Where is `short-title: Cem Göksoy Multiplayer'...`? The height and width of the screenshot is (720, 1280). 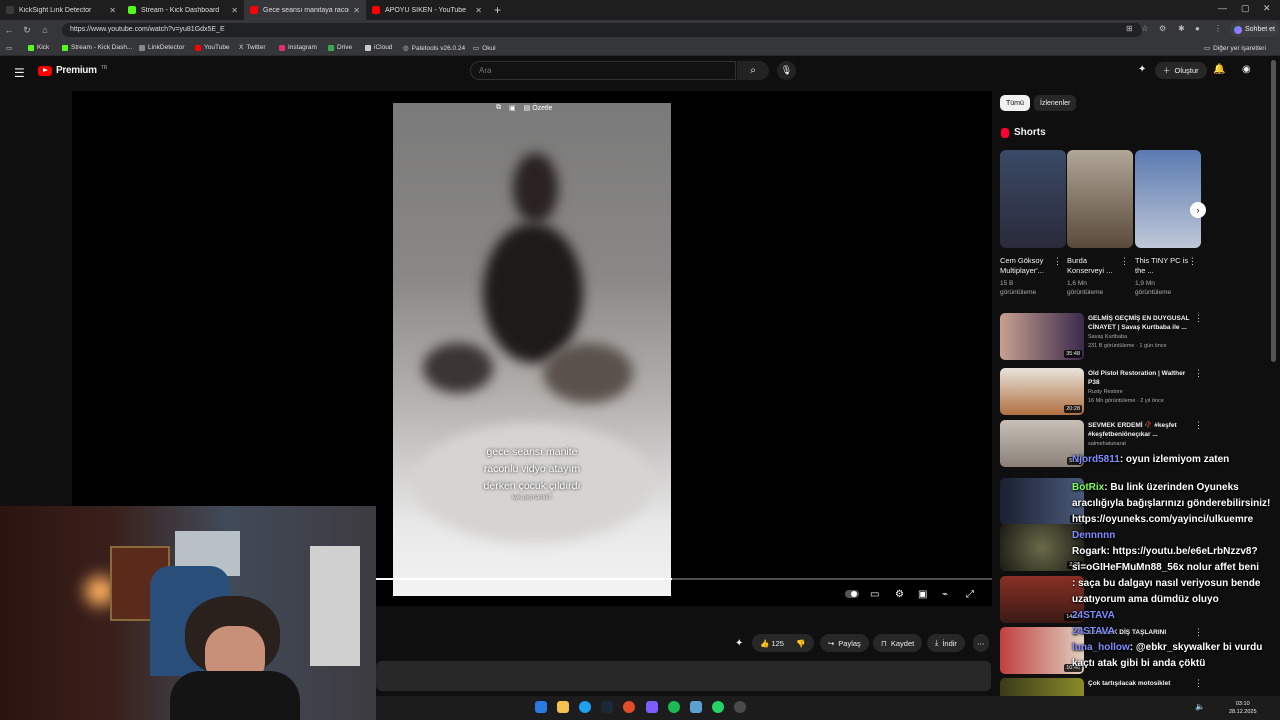
short-title: Cem Göksoy Multiplayer'... is located at coordinates (1028, 266).